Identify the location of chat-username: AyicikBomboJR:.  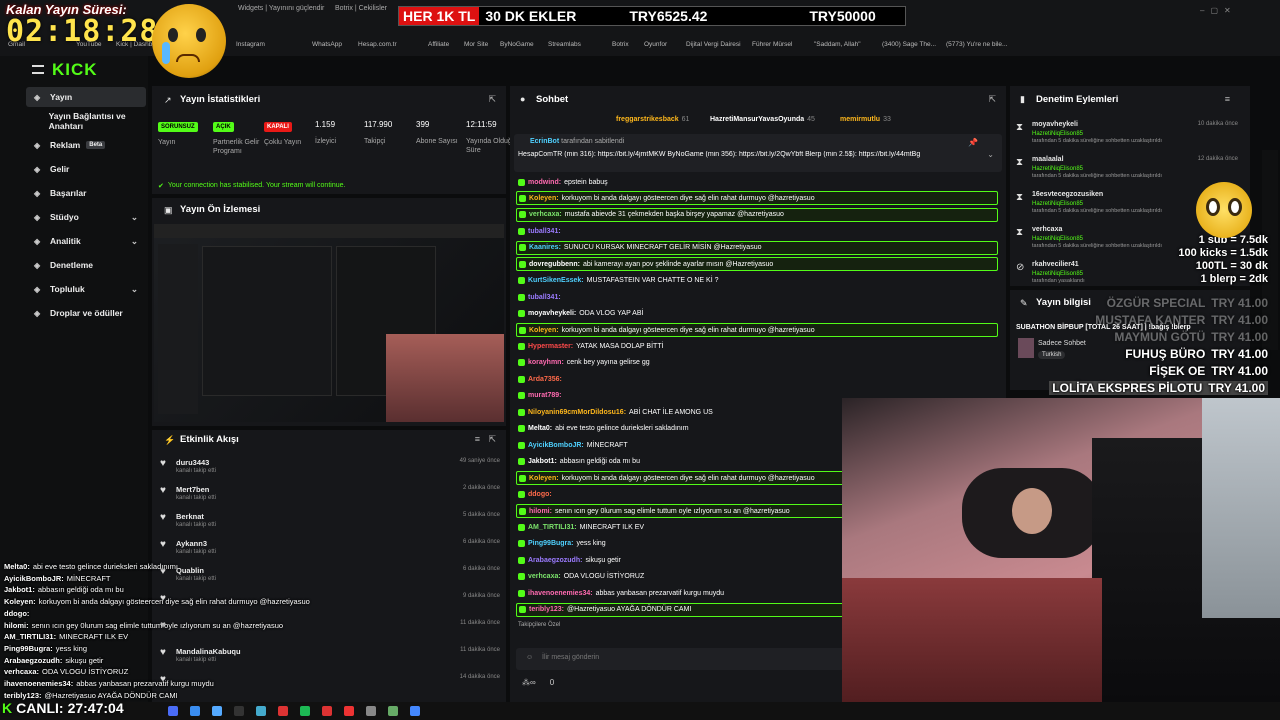
(556, 445).